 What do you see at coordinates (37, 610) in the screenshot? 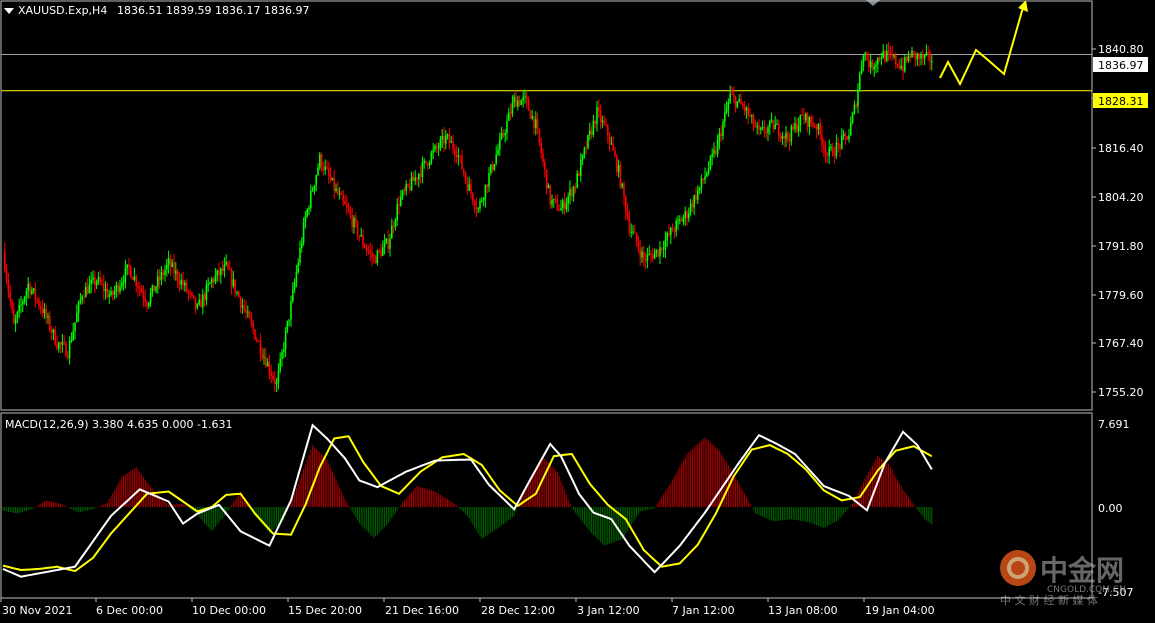
I see `time-label: 30 Nov 2021` at bounding box center [37, 610].